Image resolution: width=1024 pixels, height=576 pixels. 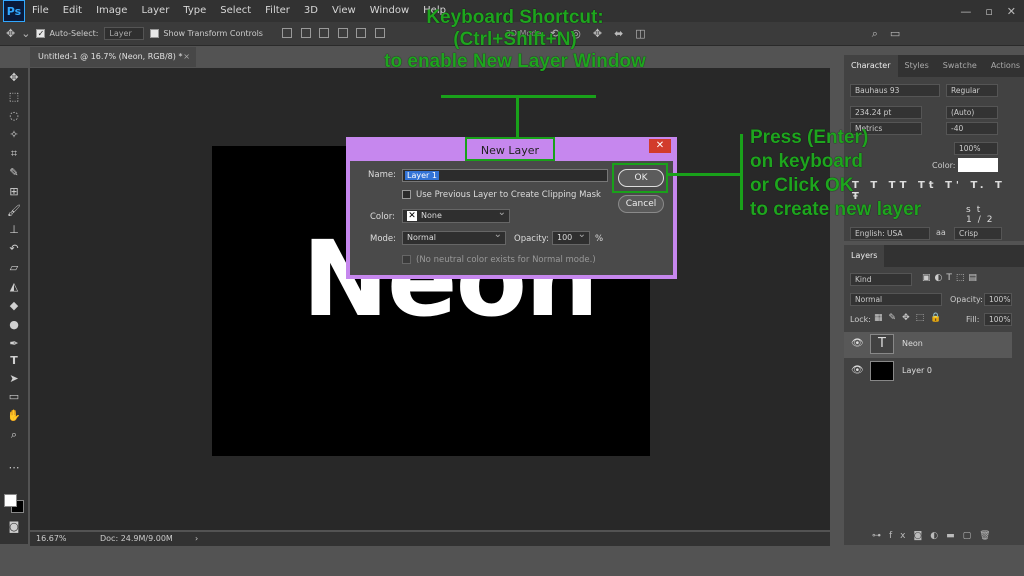 I want to click on align-bottom-icon, so click(x=324, y=32).